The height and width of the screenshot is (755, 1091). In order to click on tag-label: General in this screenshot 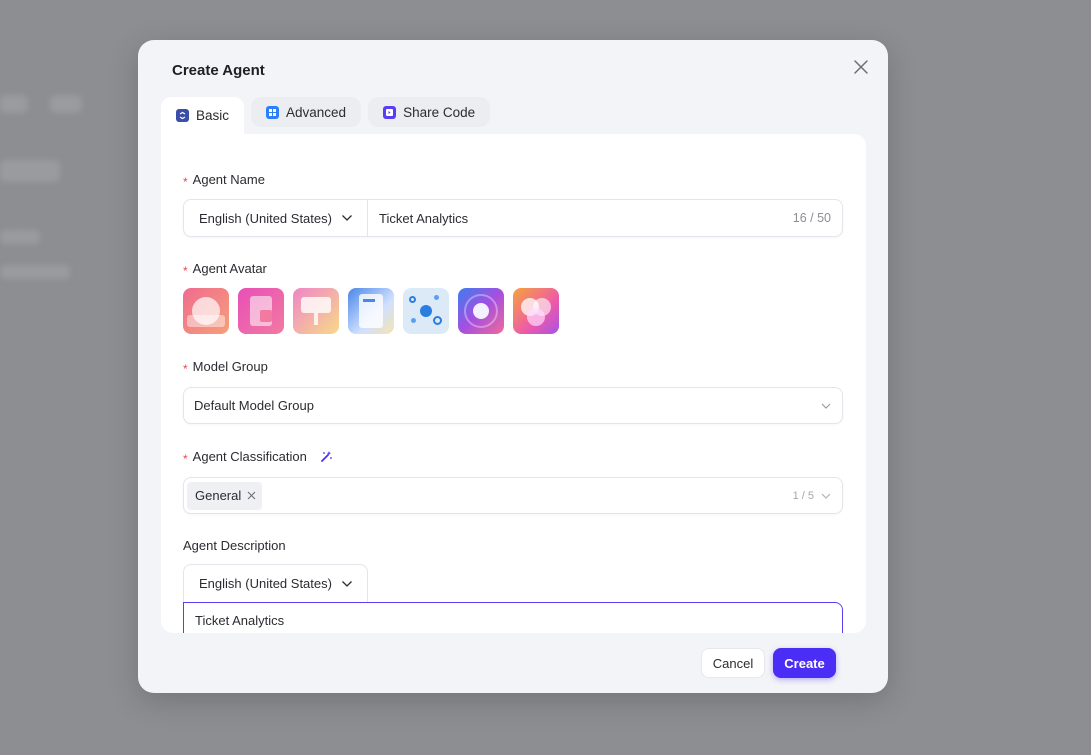, I will do `click(218, 495)`.